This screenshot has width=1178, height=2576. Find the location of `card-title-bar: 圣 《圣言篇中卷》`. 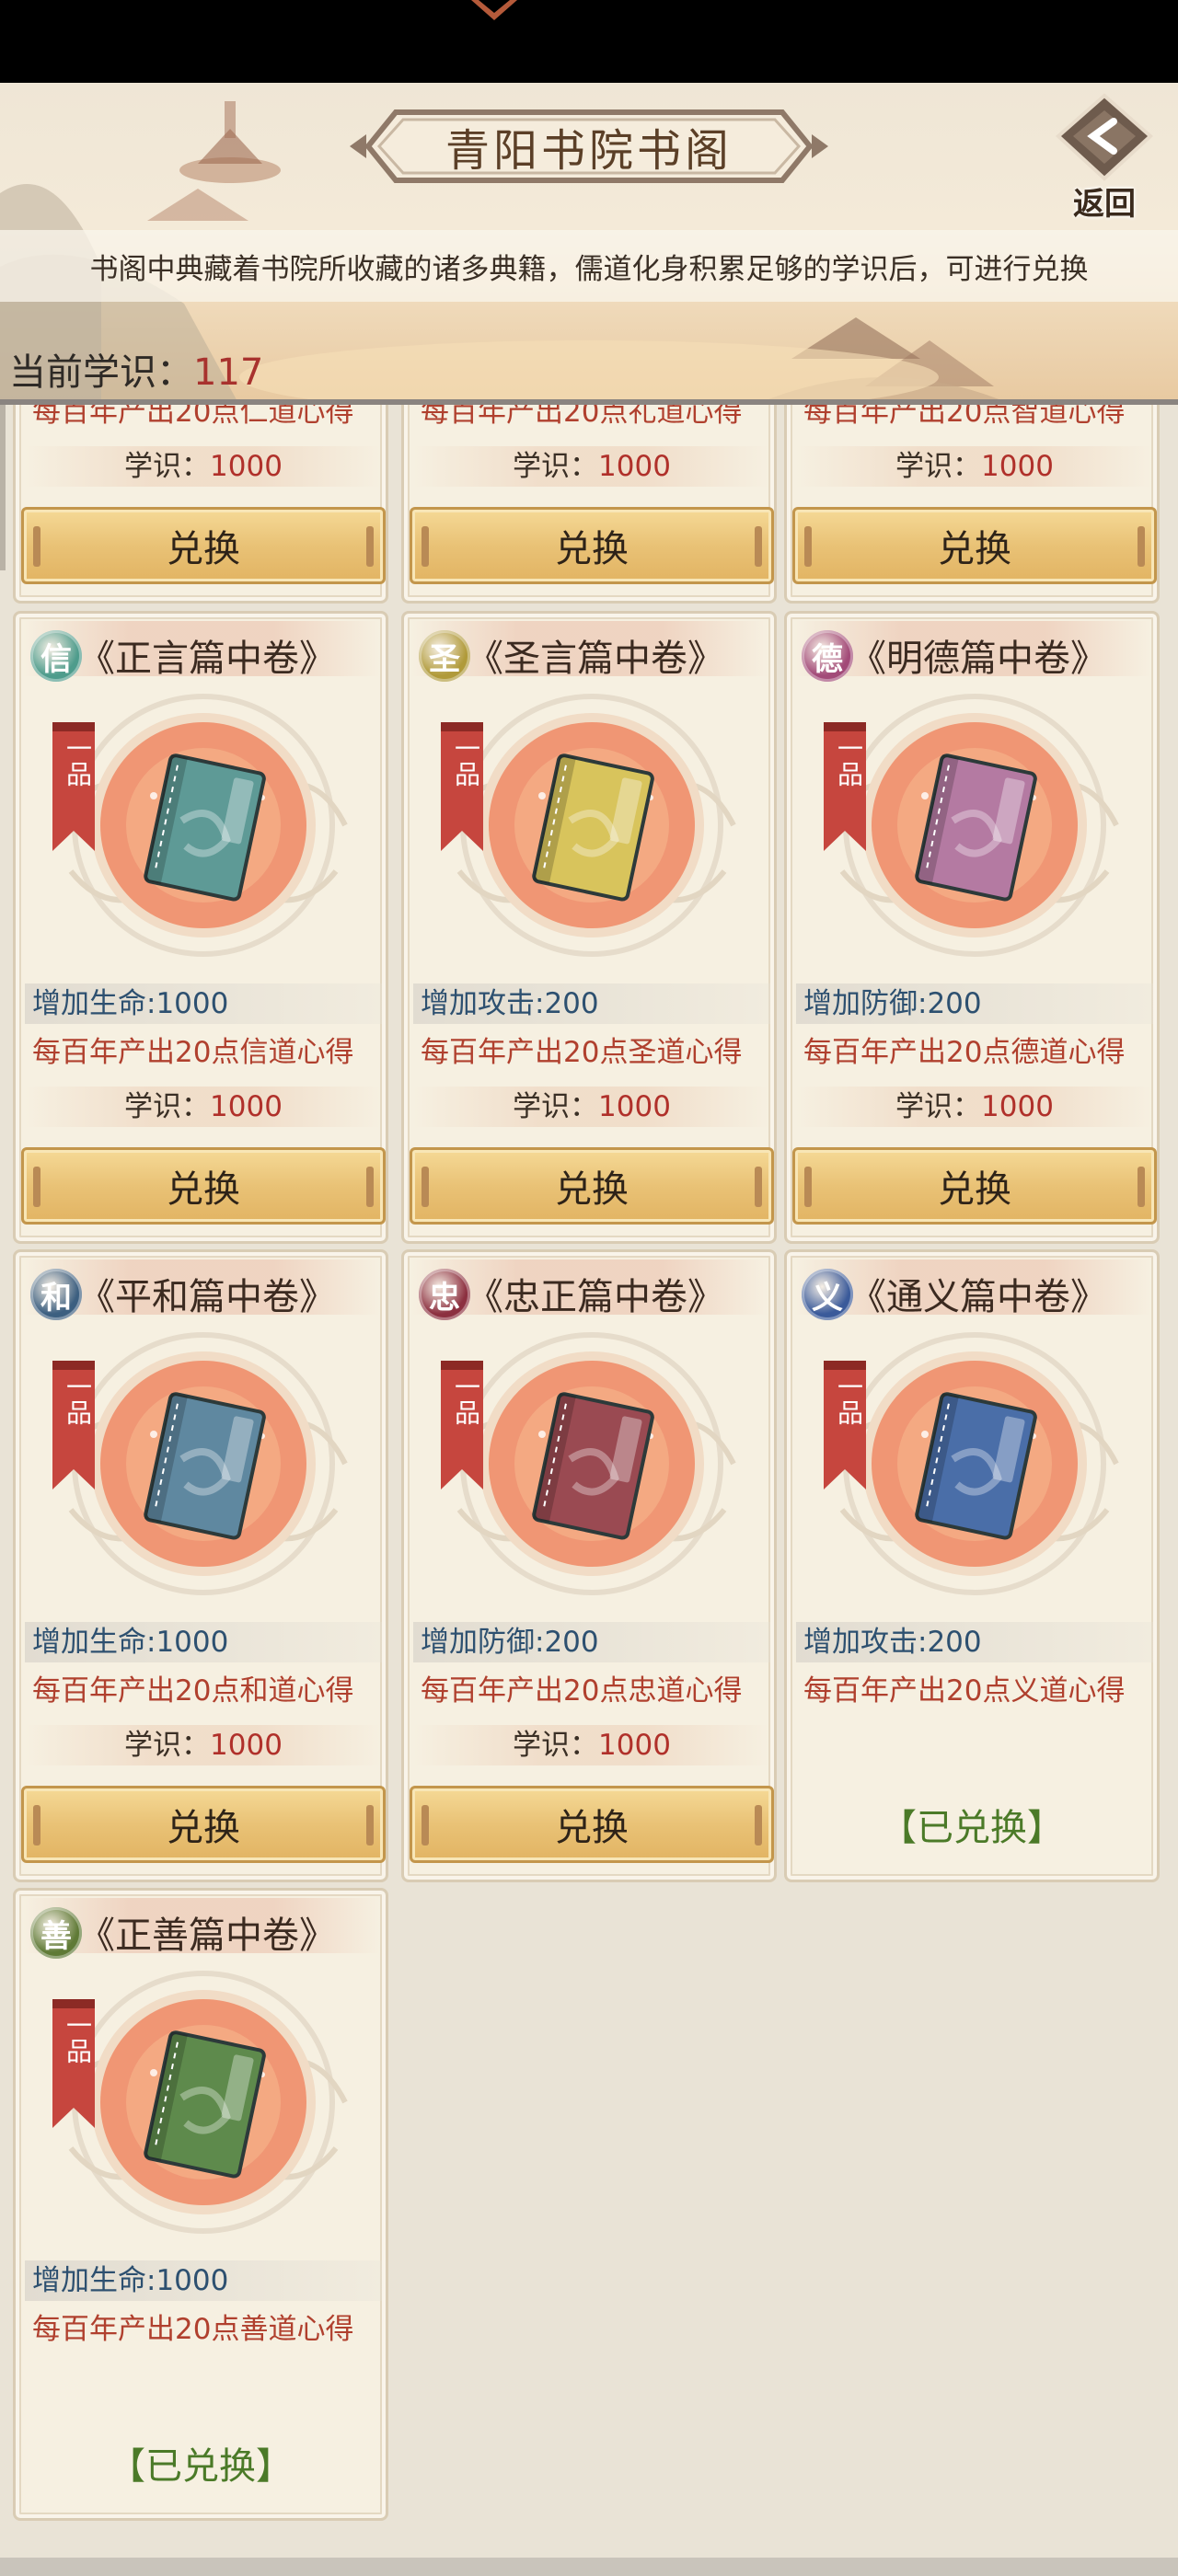

card-title-bar: 圣 《圣言篇中卷》 is located at coordinates (589, 651).